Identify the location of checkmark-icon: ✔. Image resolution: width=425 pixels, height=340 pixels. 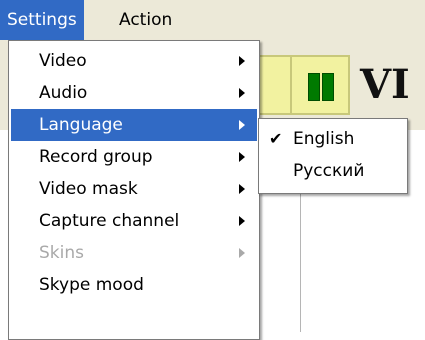
(276, 138).